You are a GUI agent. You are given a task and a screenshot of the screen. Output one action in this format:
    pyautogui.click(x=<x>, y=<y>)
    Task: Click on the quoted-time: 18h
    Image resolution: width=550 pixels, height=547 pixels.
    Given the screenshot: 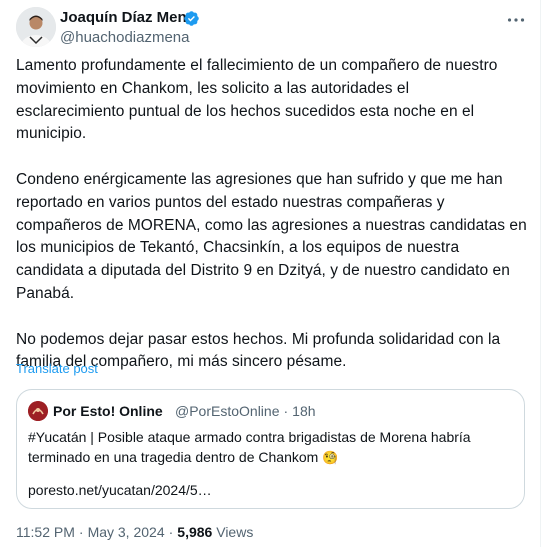 What is the action you would take?
    pyautogui.click(x=303, y=411)
    